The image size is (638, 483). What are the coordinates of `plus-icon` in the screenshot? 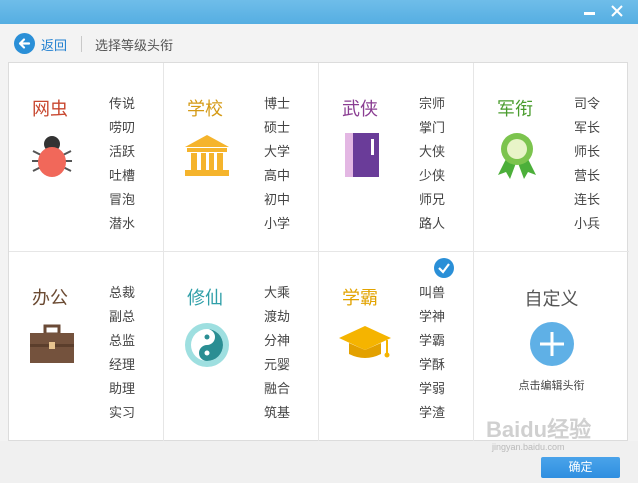 It's located at (552, 344).